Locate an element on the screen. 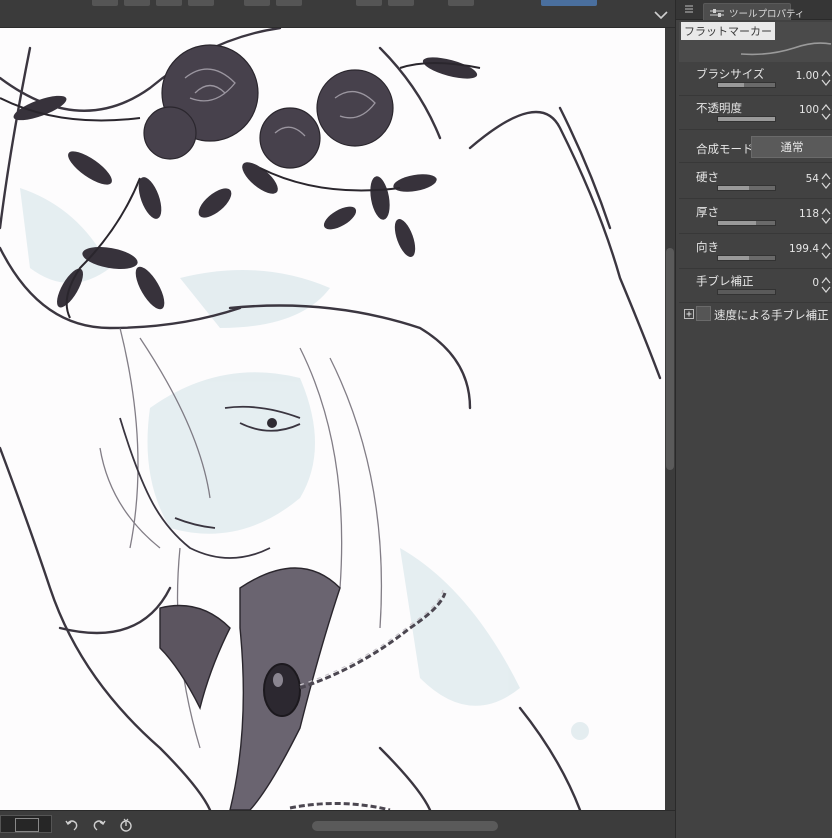  property-brush-size: ブラシサイズ 1.00 is located at coordinates (755, 79).